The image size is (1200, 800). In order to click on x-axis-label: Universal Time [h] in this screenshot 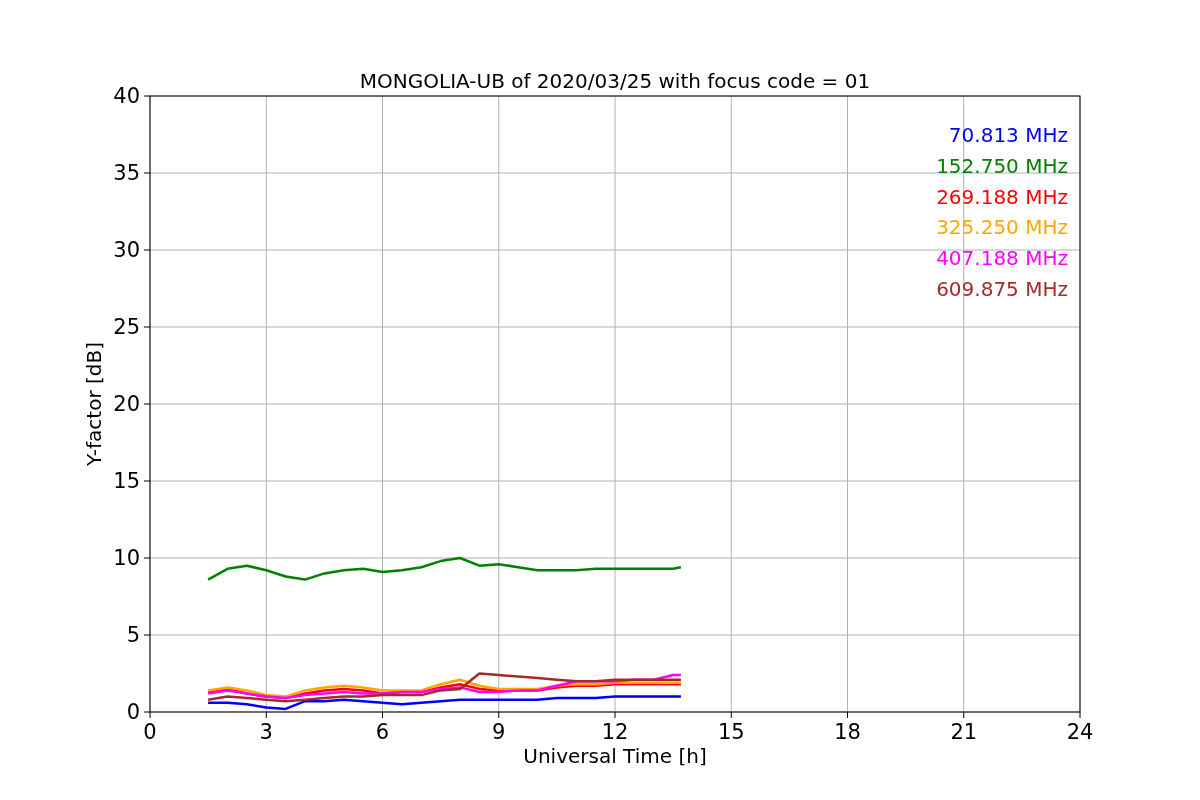, I will do `click(615, 756)`.